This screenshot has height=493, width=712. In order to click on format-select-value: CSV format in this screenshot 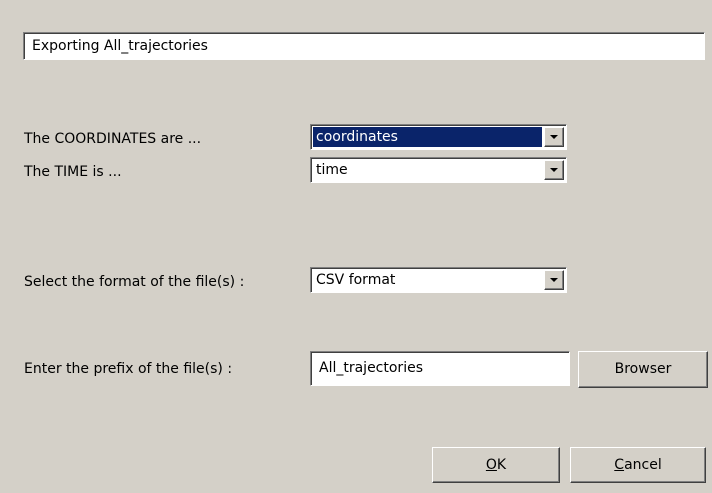, I will do `click(356, 280)`.